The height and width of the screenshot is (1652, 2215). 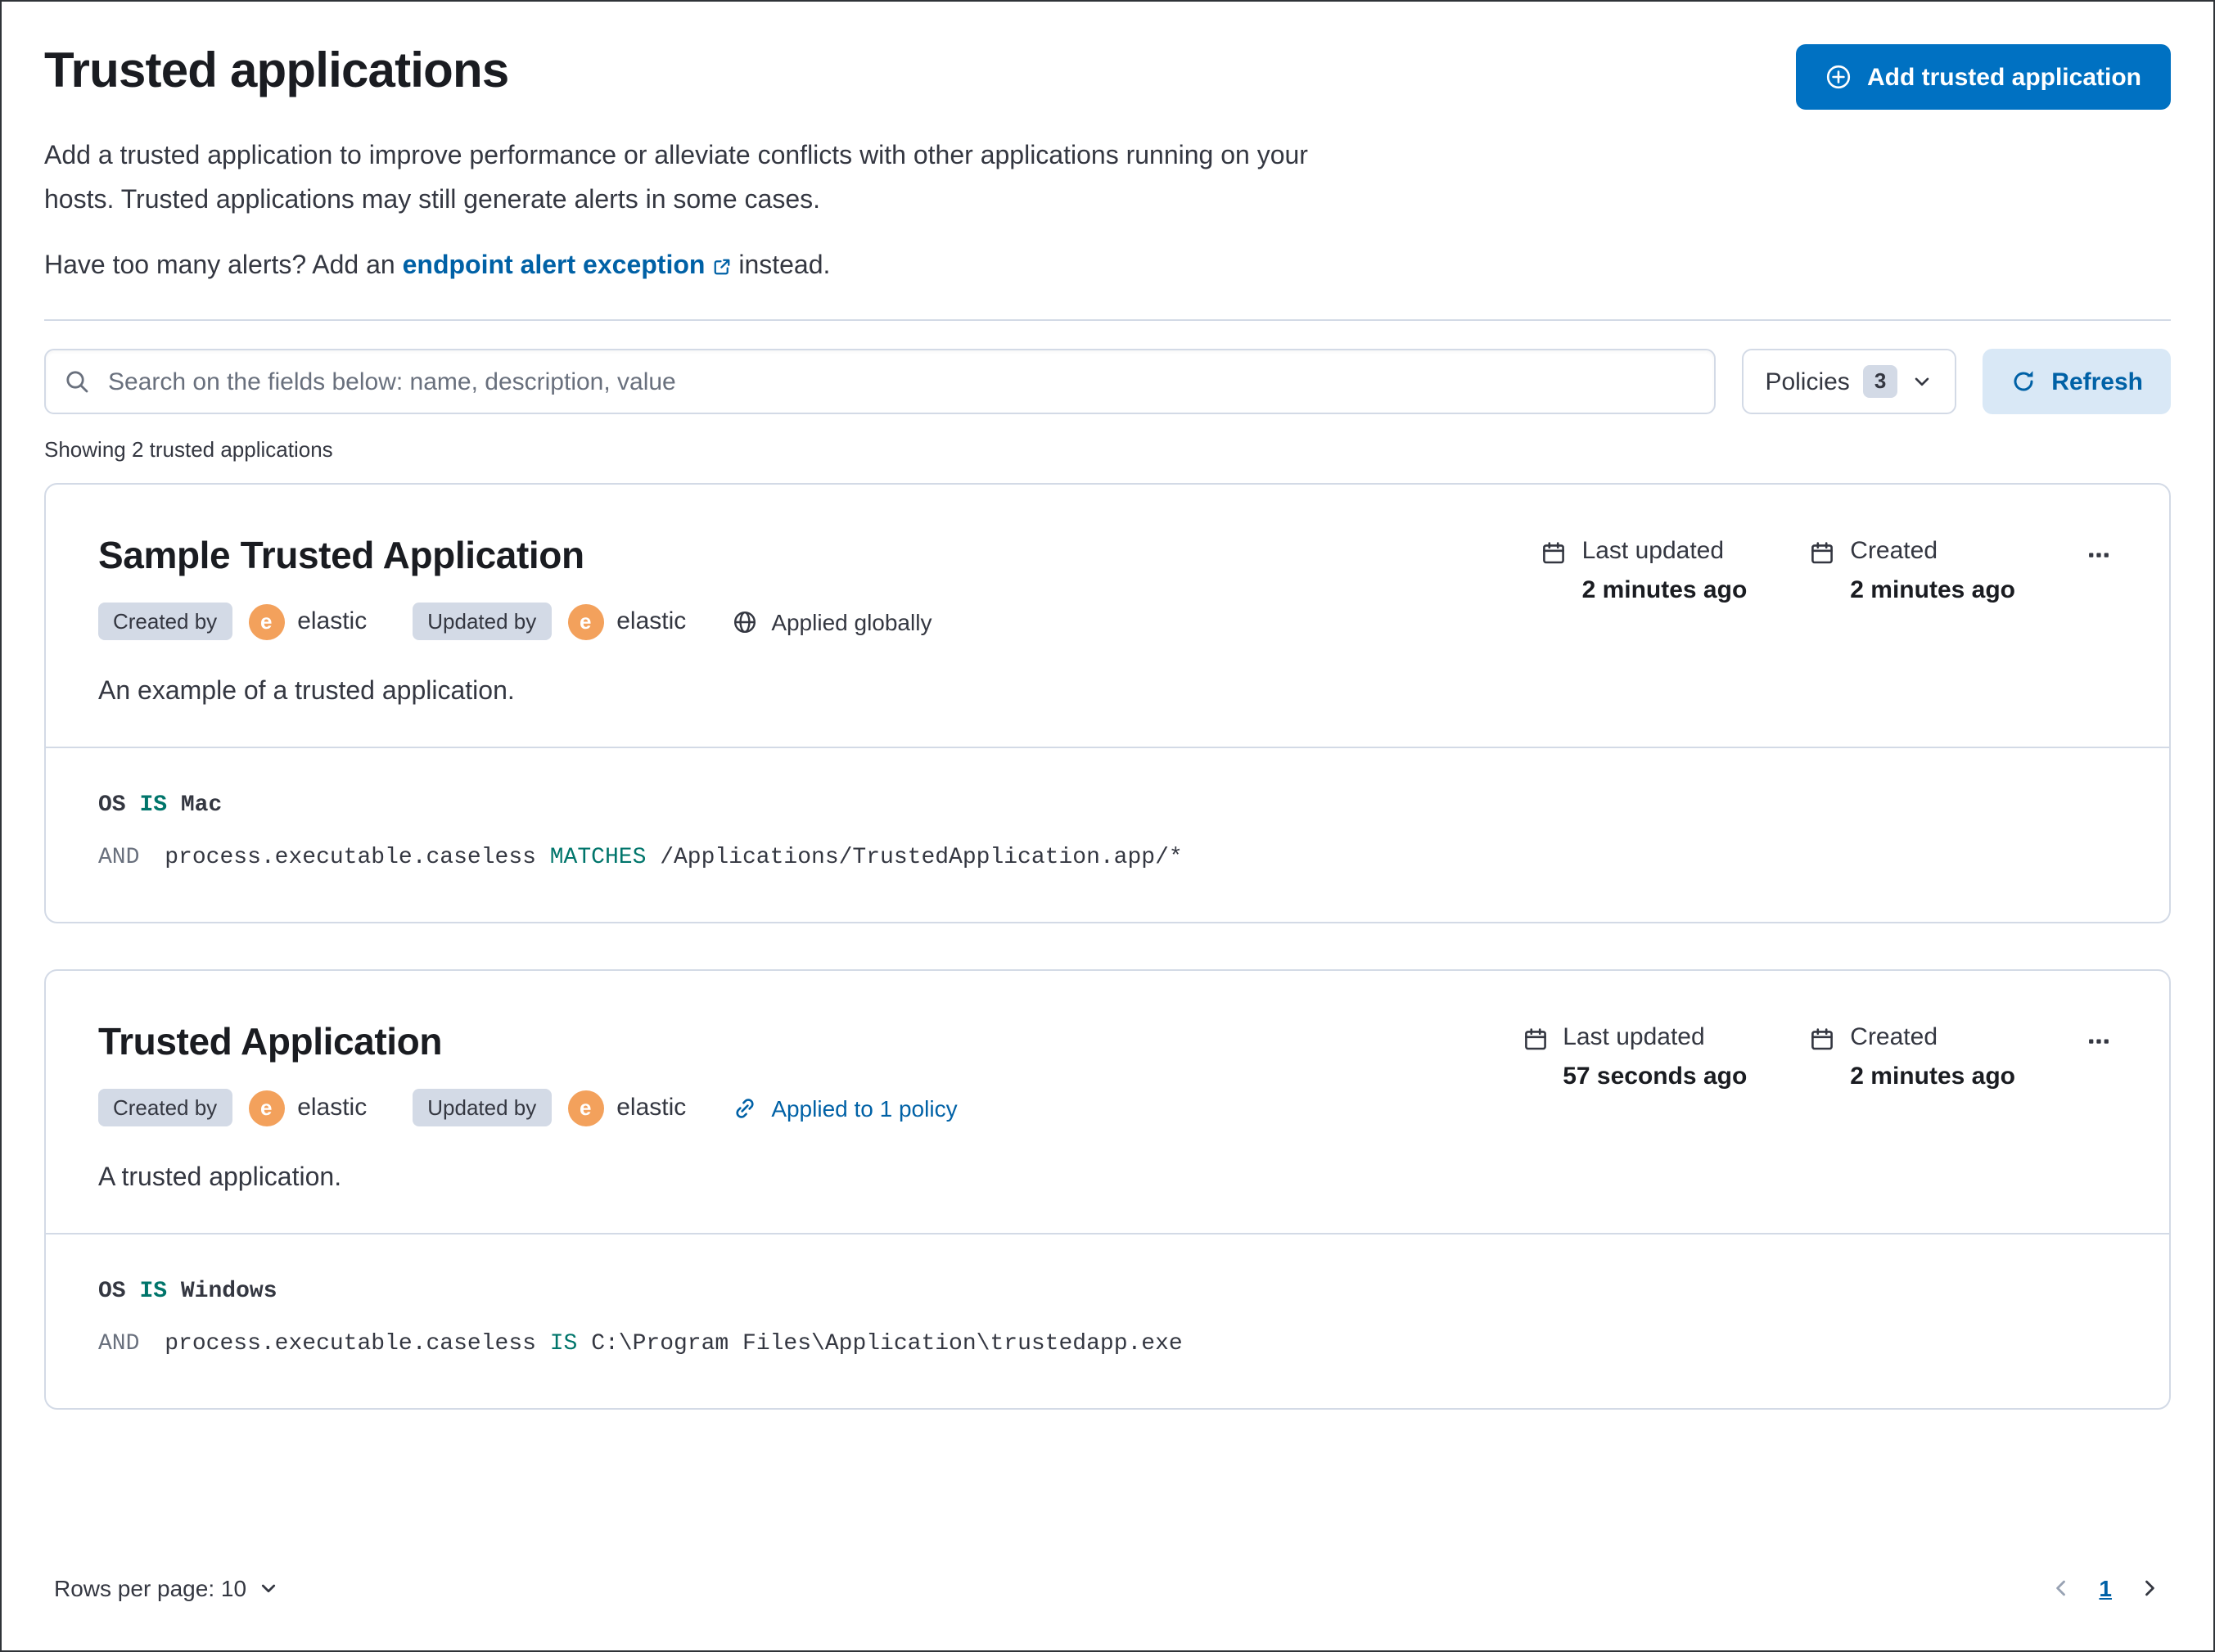 What do you see at coordinates (1655, 1076) in the screenshot?
I see `last-updated-value: 57 seconds ago` at bounding box center [1655, 1076].